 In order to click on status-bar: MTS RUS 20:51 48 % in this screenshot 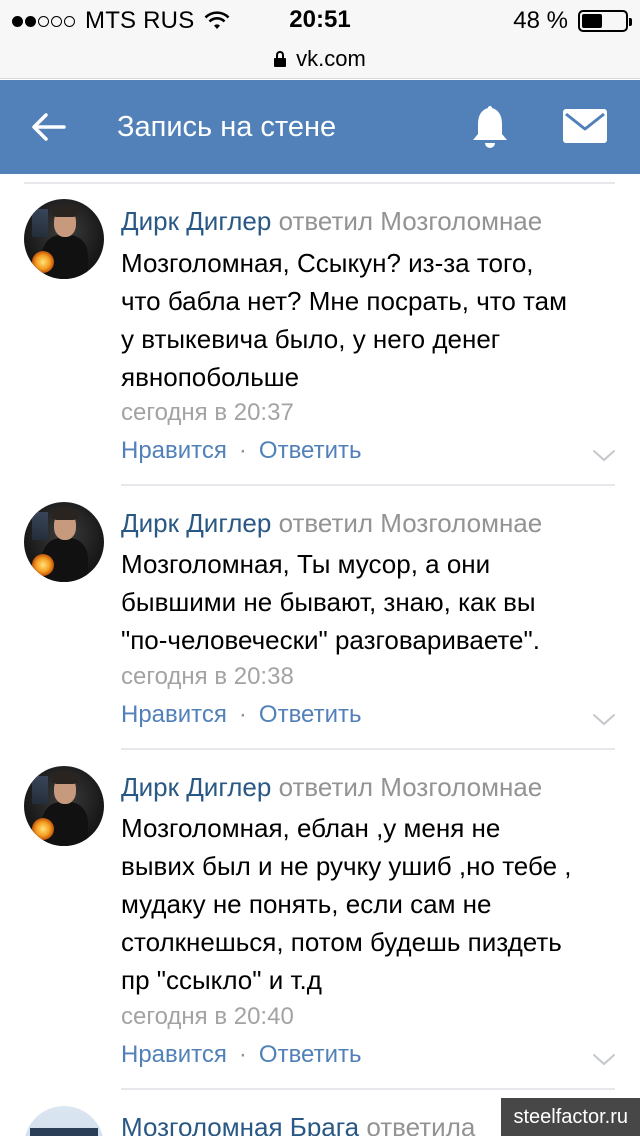, I will do `click(320, 20)`.